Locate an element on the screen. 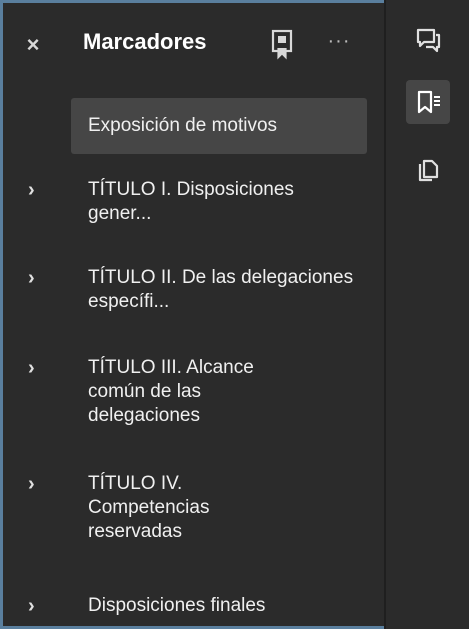 The height and width of the screenshot is (629, 469). comments-button is located at coordinates (428, 40).